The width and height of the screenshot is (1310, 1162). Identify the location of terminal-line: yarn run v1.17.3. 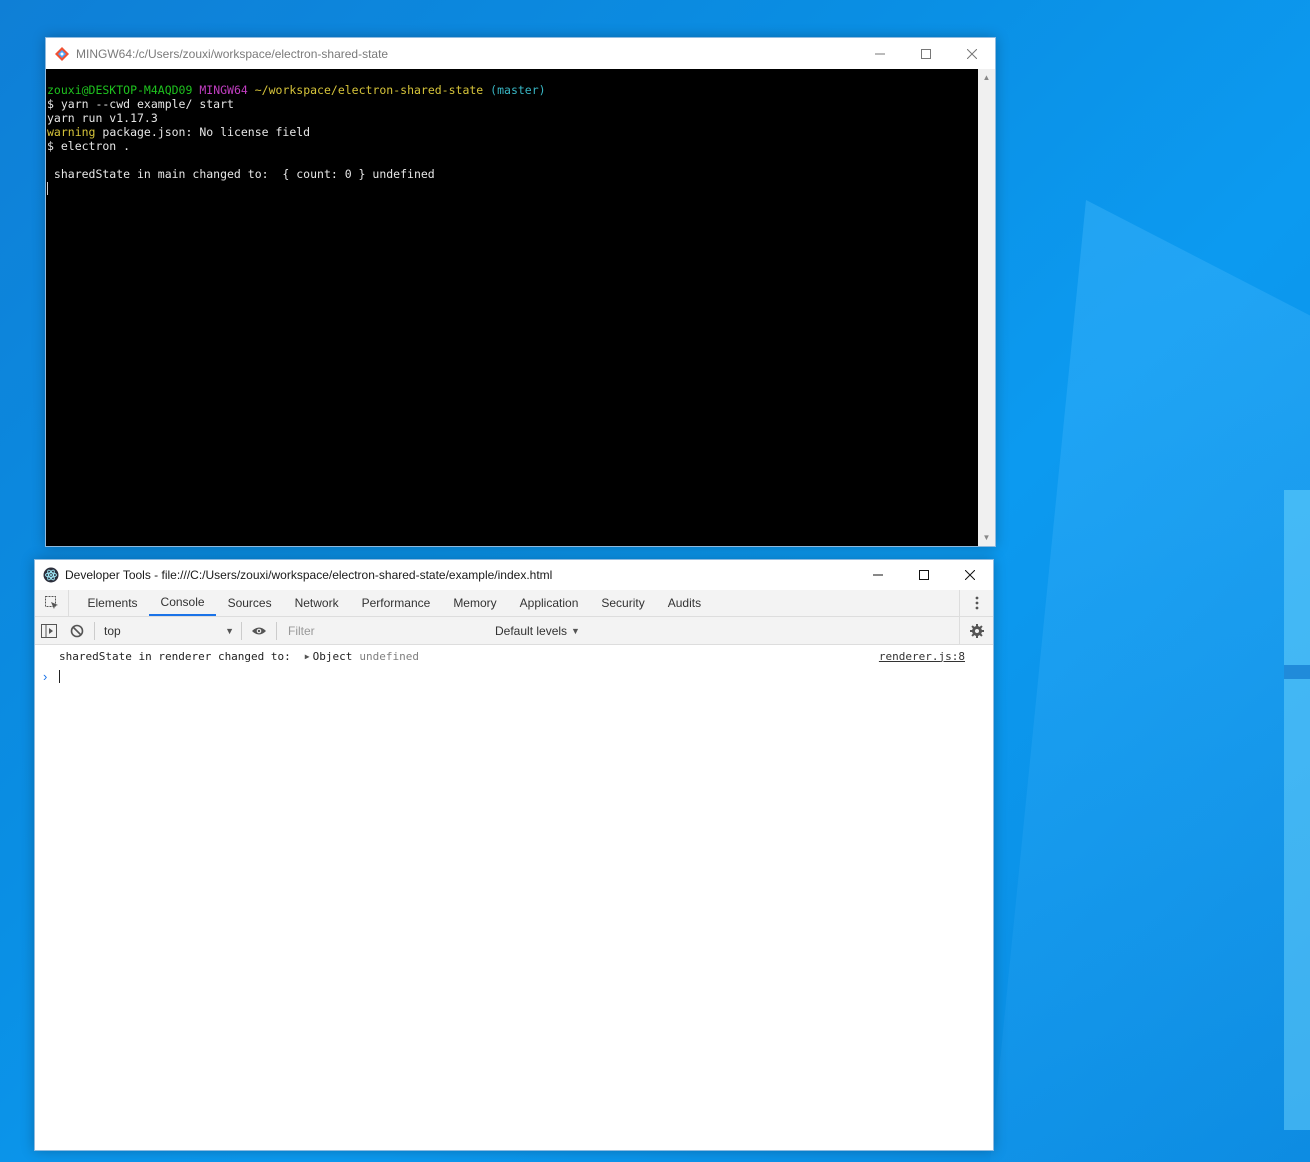
(102, 118).